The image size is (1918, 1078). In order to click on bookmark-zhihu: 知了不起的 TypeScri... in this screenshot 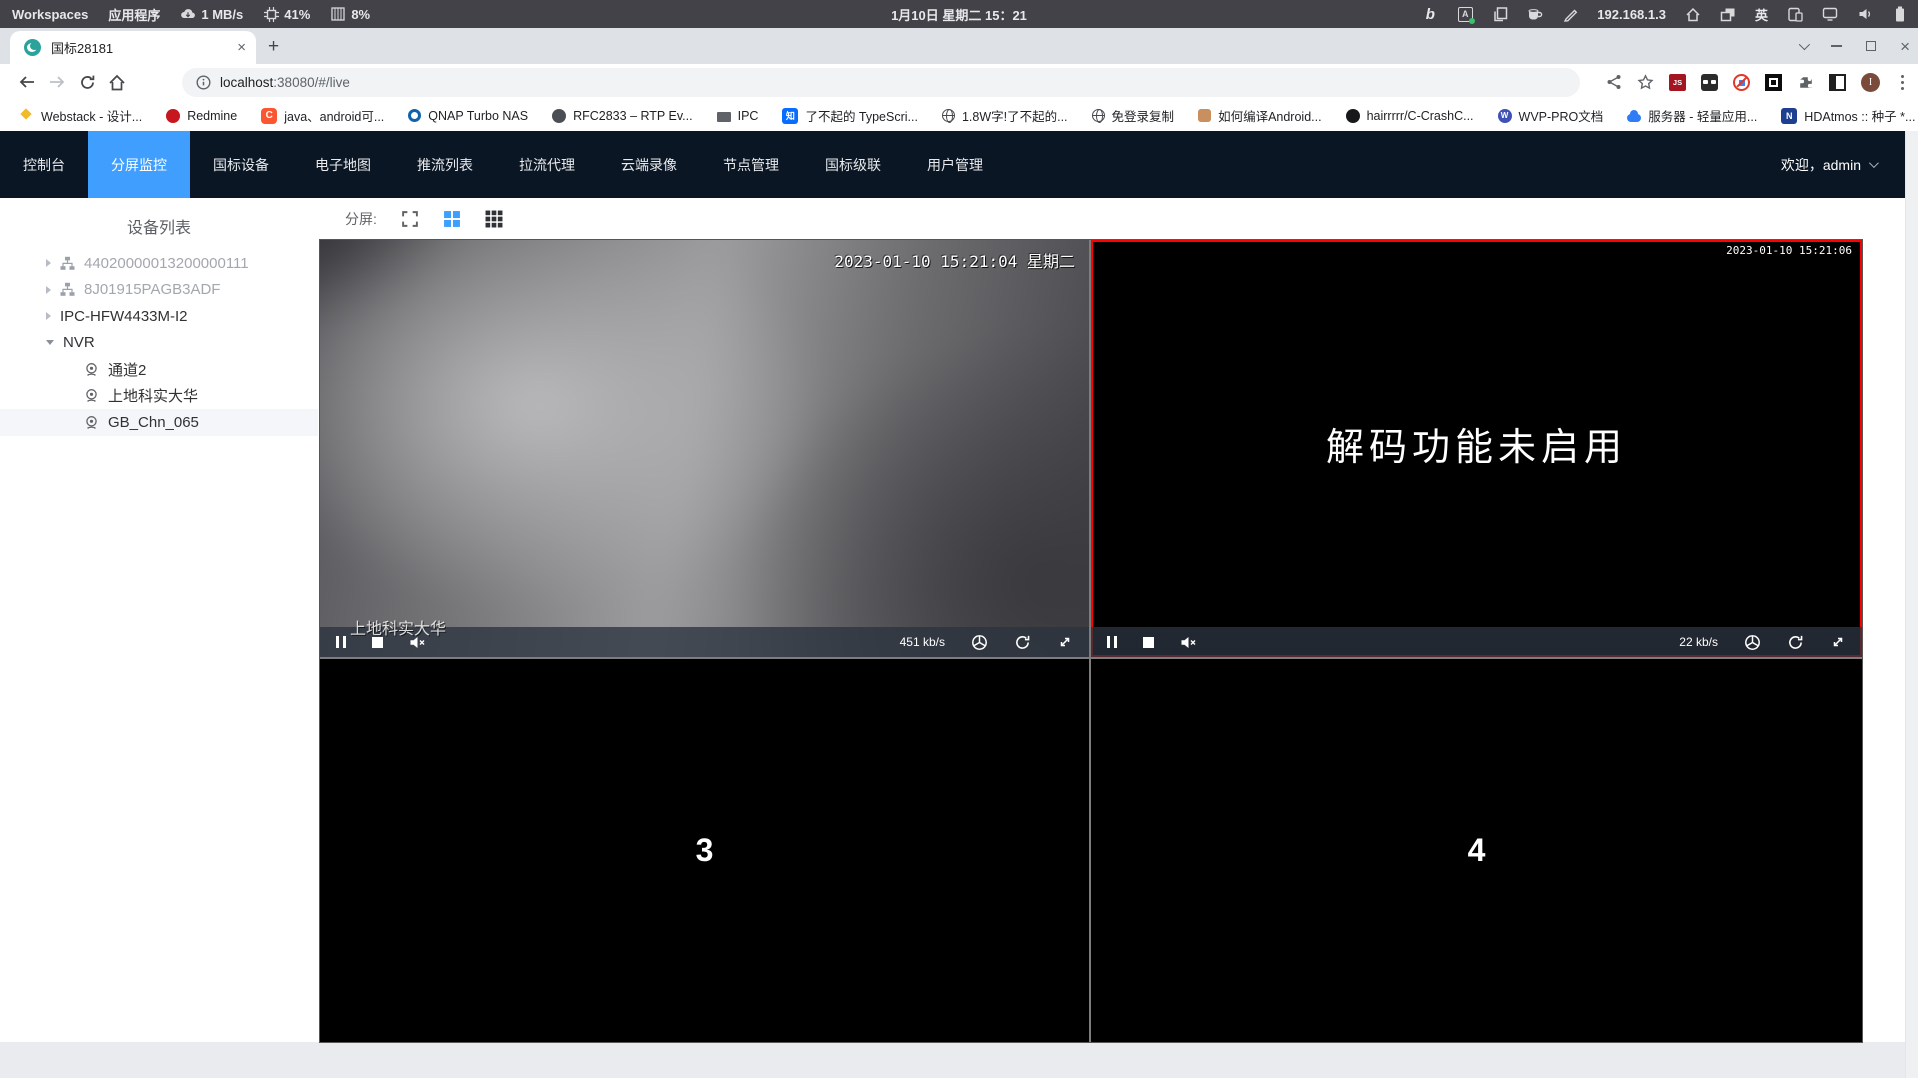, I will do `click(850, 115)`.